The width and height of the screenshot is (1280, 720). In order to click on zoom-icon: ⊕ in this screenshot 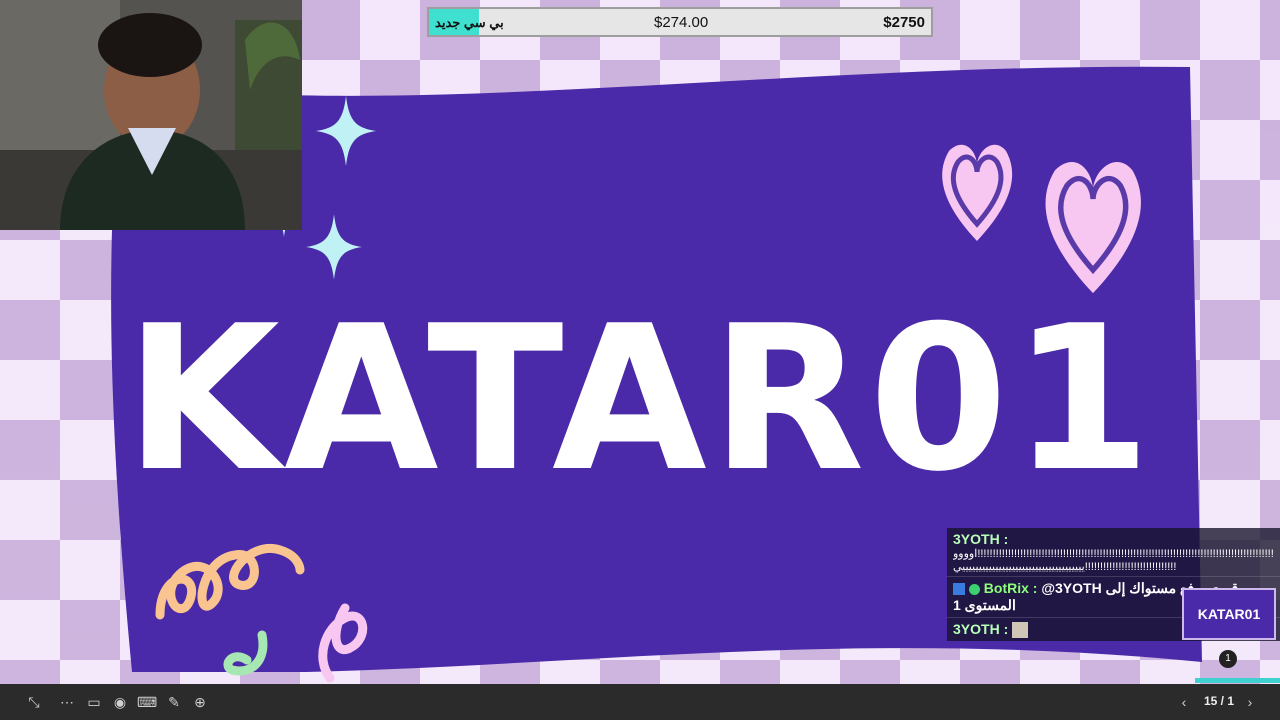, I will do `click(200, 702)`.